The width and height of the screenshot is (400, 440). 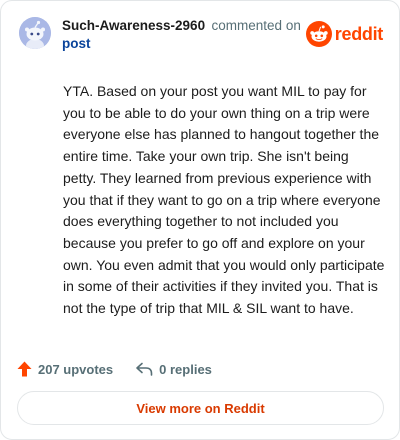 What do you see at coordinates (76, 369) in the screenshot?
I see `upvote-label: 207 upvotes` at bounding box center [76, 369].